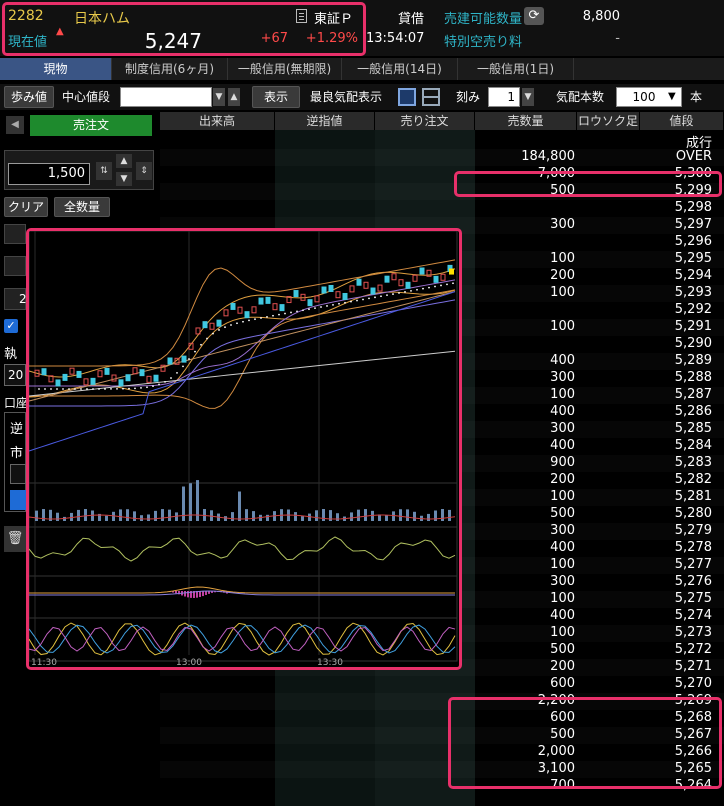 The image size is (724, 806). What do you see at coordinates (608, 121) in the screenshot?
I see `col-candle: ロウソク足` at bounding box center [608, 121].